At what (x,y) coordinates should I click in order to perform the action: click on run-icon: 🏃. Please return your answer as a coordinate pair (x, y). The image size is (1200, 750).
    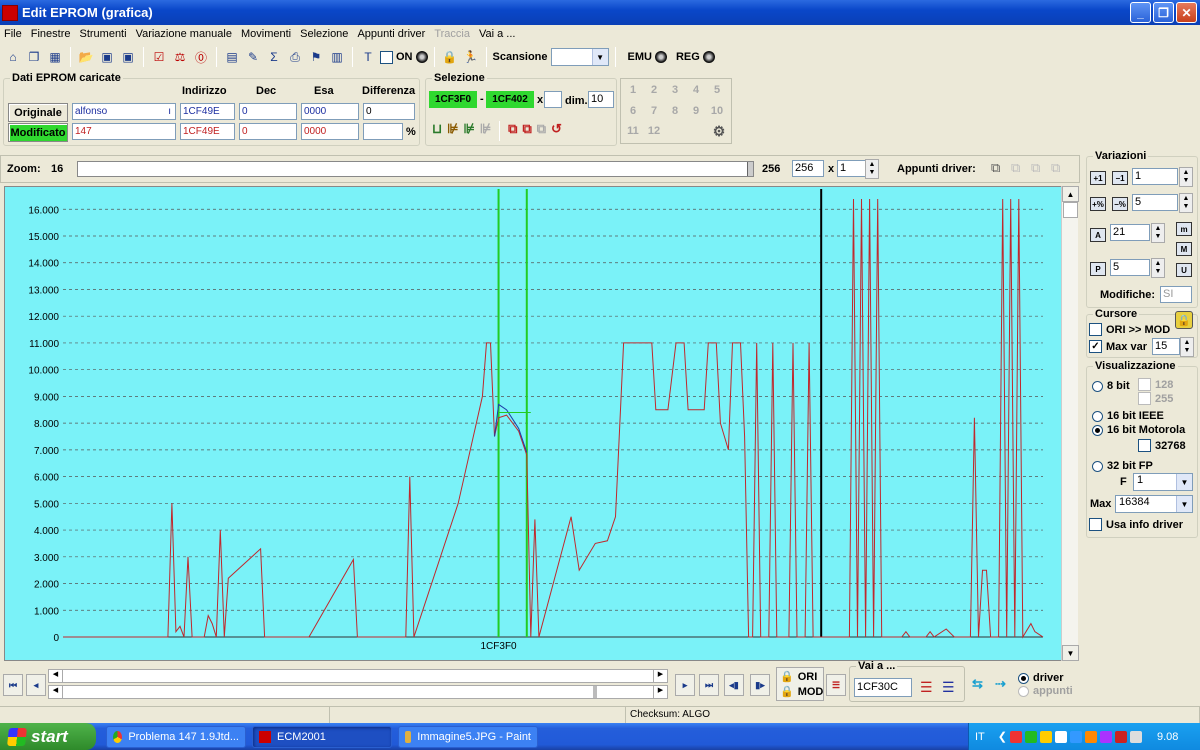
    Looking at the image, I should click on (471, 57).